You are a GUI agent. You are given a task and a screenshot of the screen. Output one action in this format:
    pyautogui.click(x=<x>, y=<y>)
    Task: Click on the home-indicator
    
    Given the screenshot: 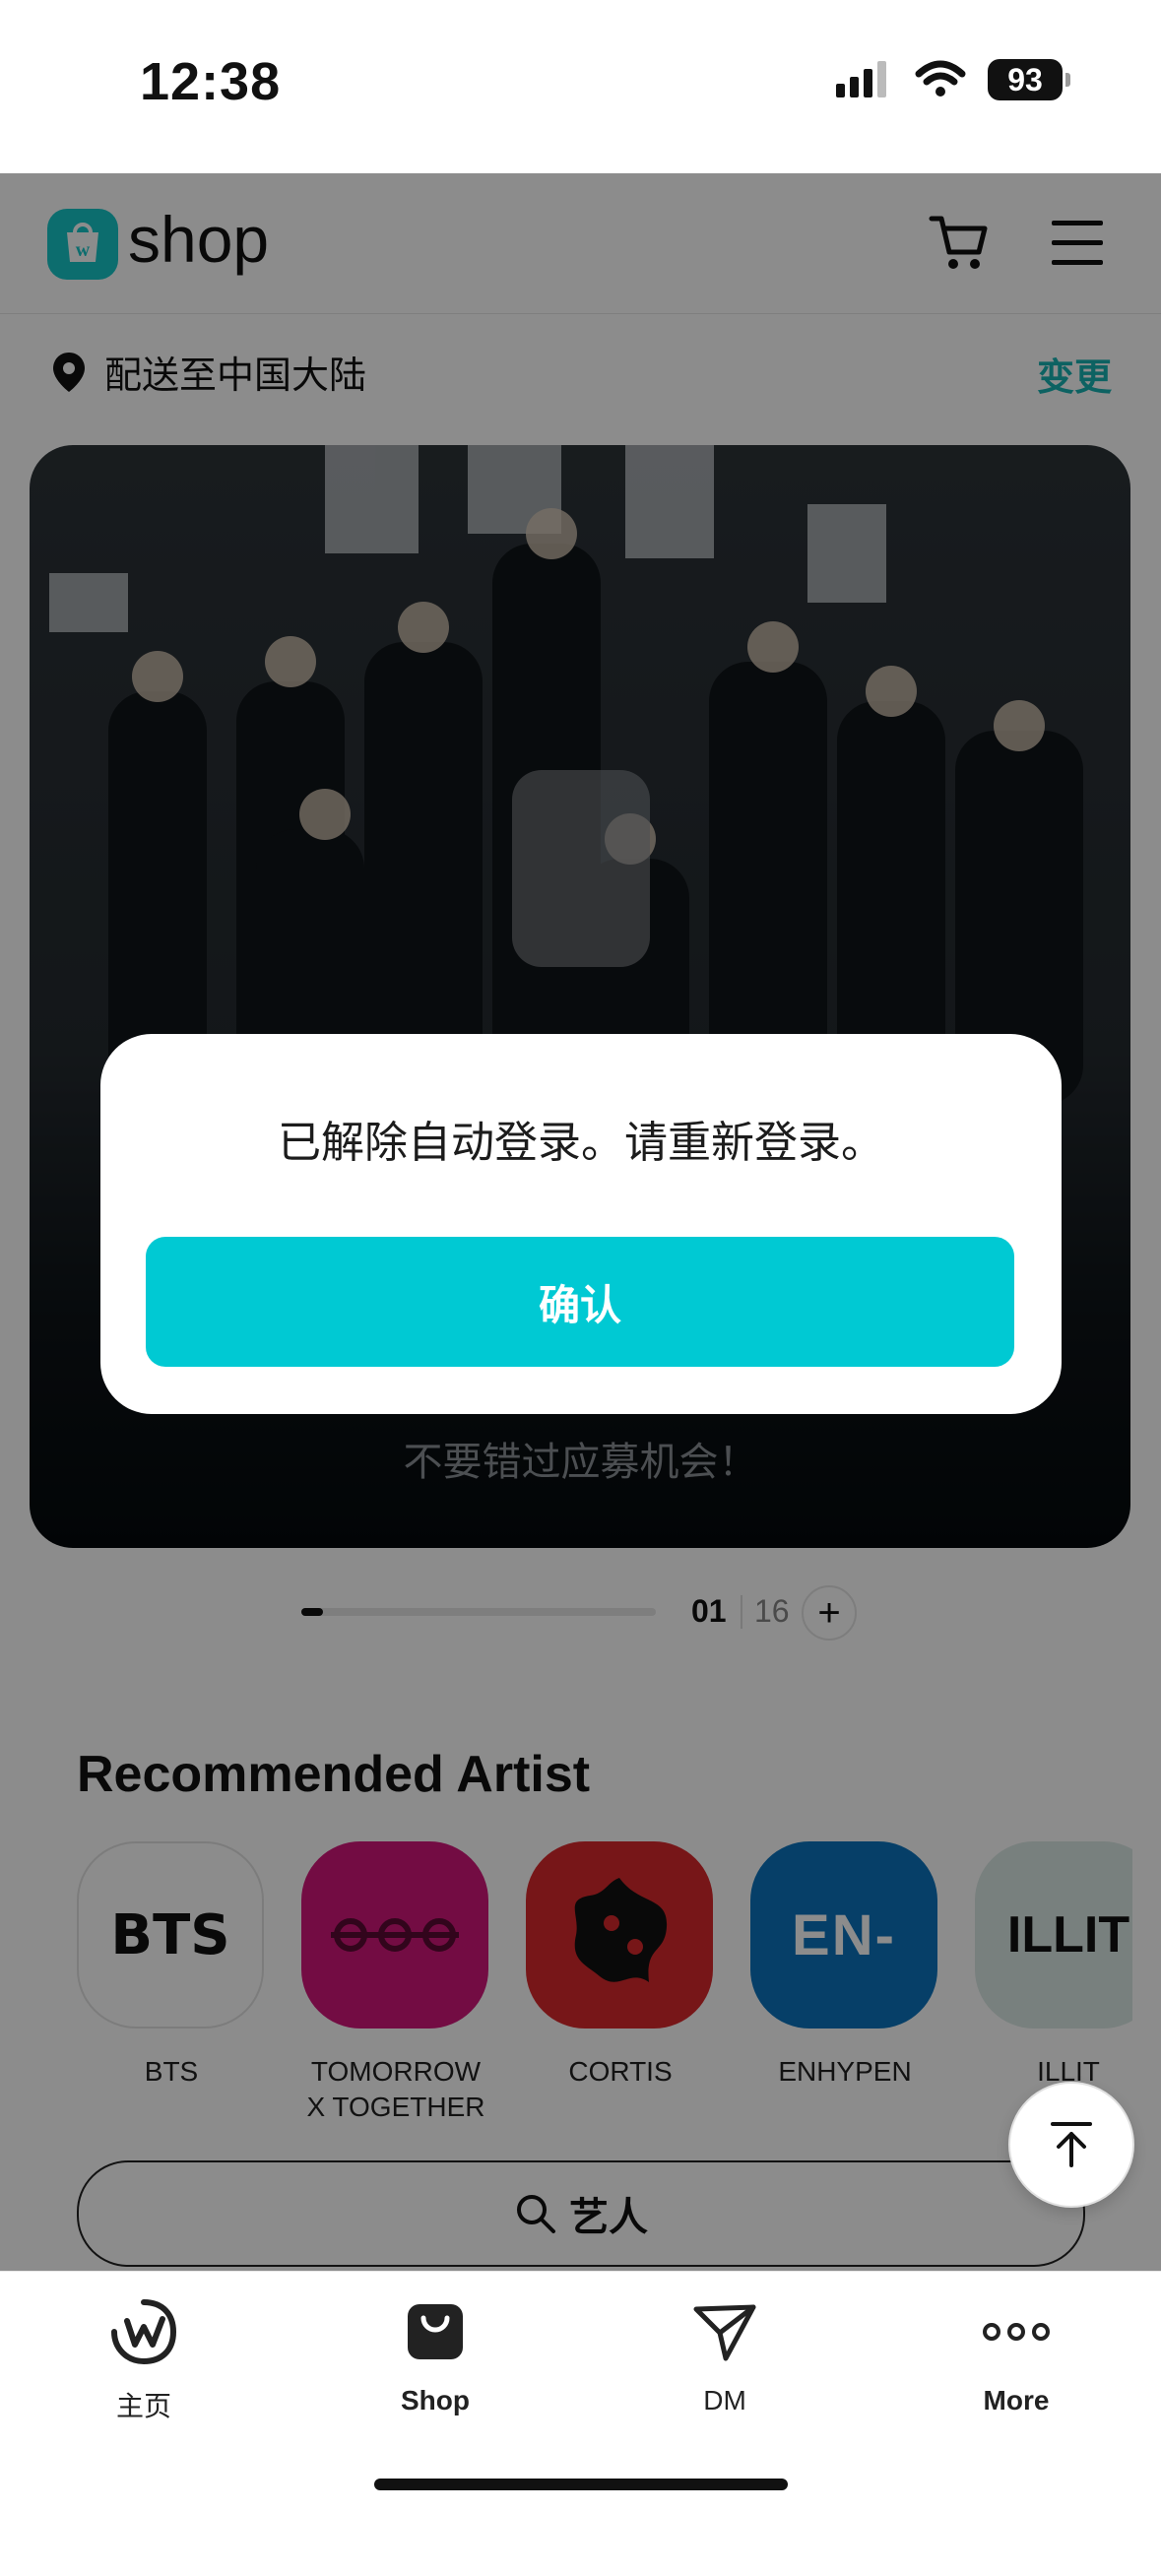 What is the action you would take?
    pyautogui.click(x=581, y=2484)
    